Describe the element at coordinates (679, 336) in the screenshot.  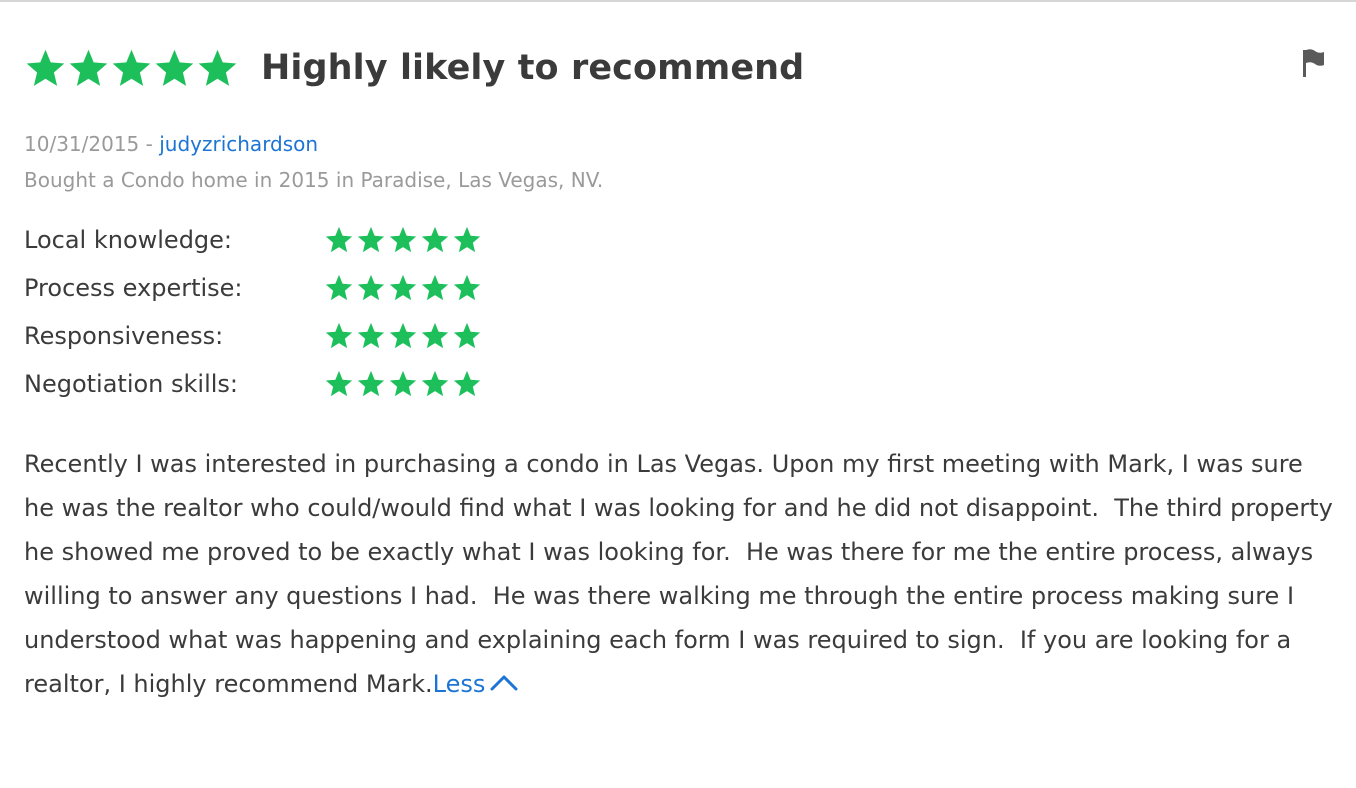
I see `sub-rating-row: Responsiveness:` at that location.